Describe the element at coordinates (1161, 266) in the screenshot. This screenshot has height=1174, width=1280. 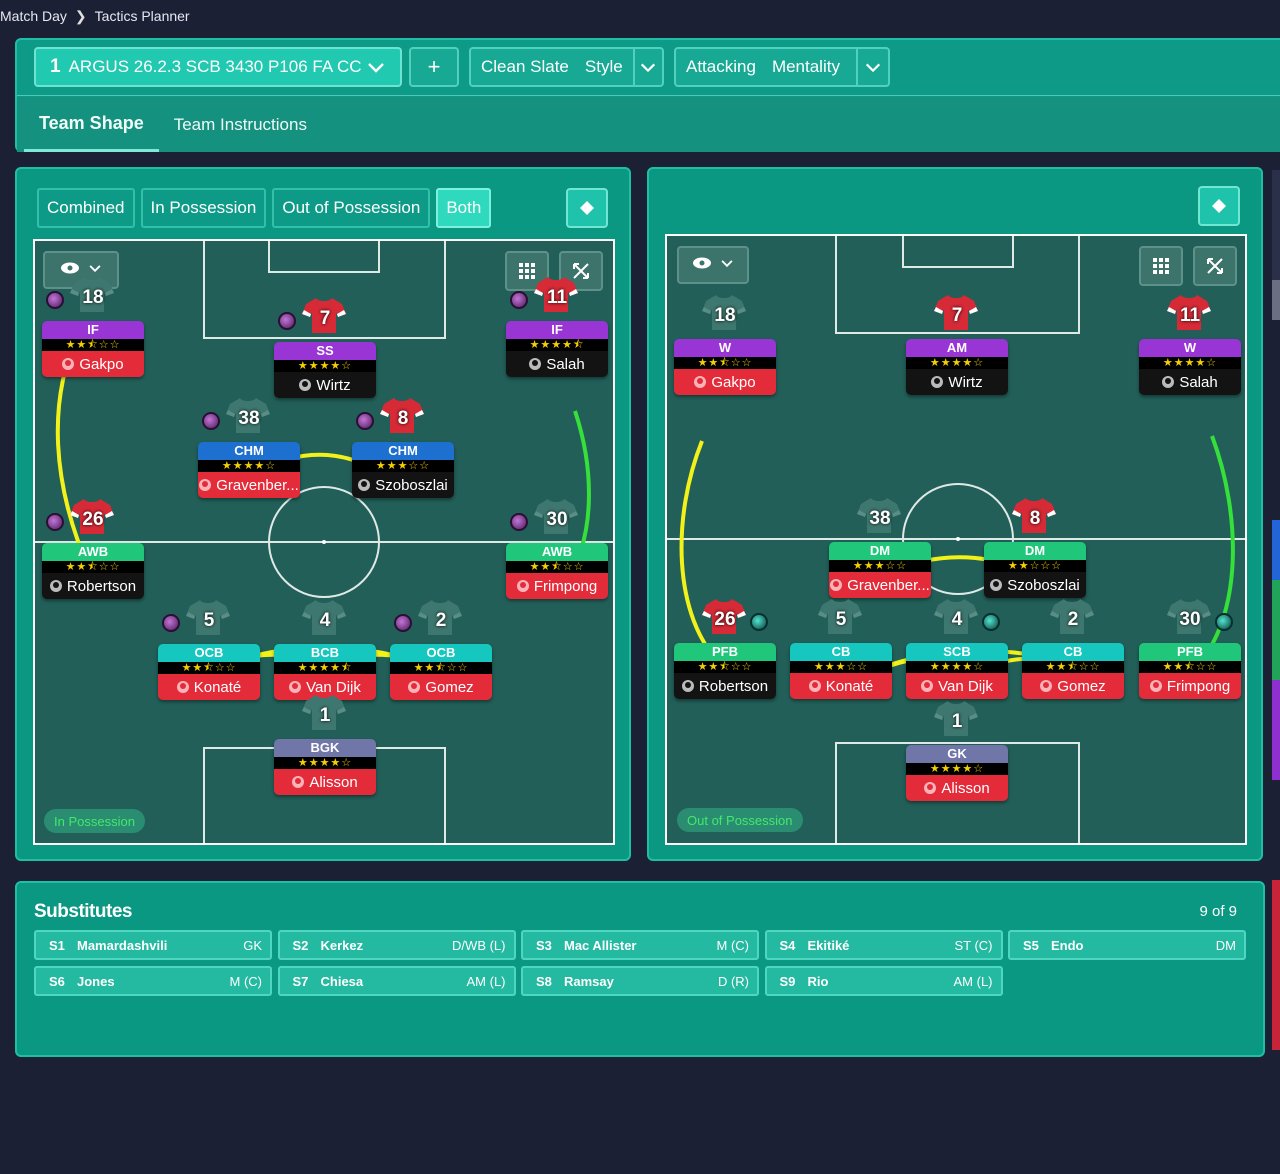
I see `grid-icon` at that location.